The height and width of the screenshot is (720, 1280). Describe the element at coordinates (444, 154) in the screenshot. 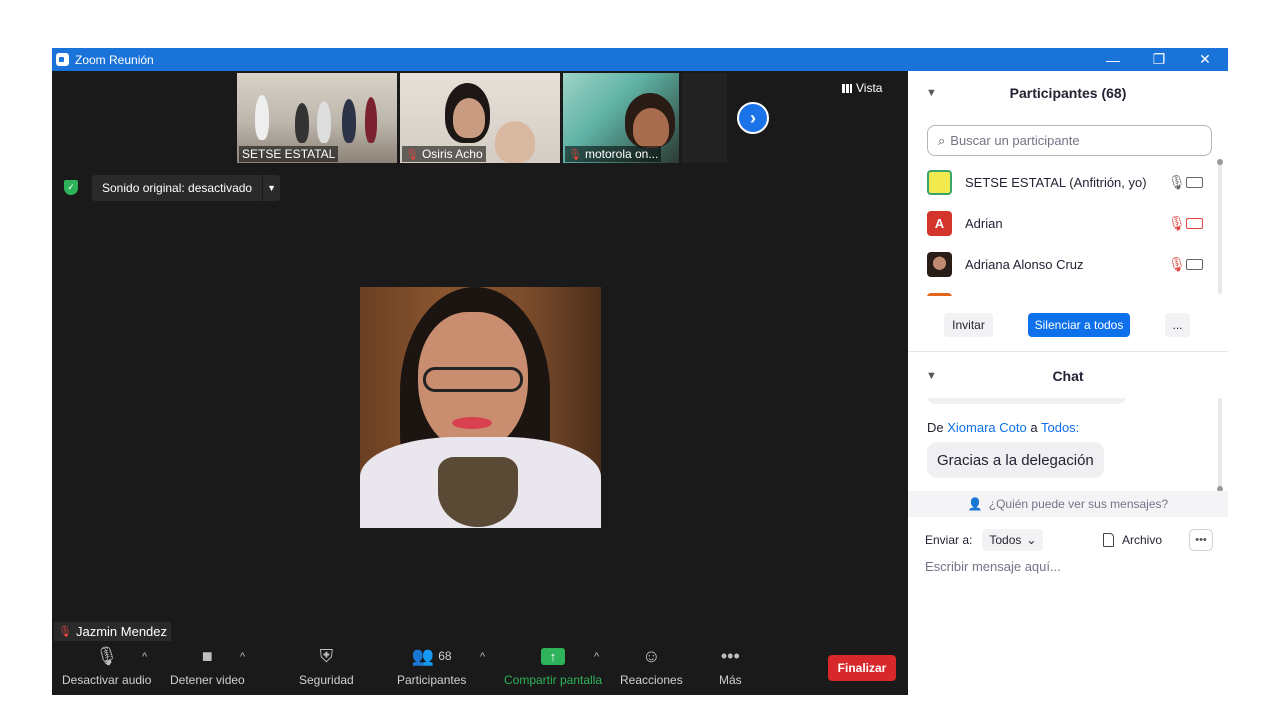

I see `thumbnail-name: 🎙 Osiris Acho` at that location.